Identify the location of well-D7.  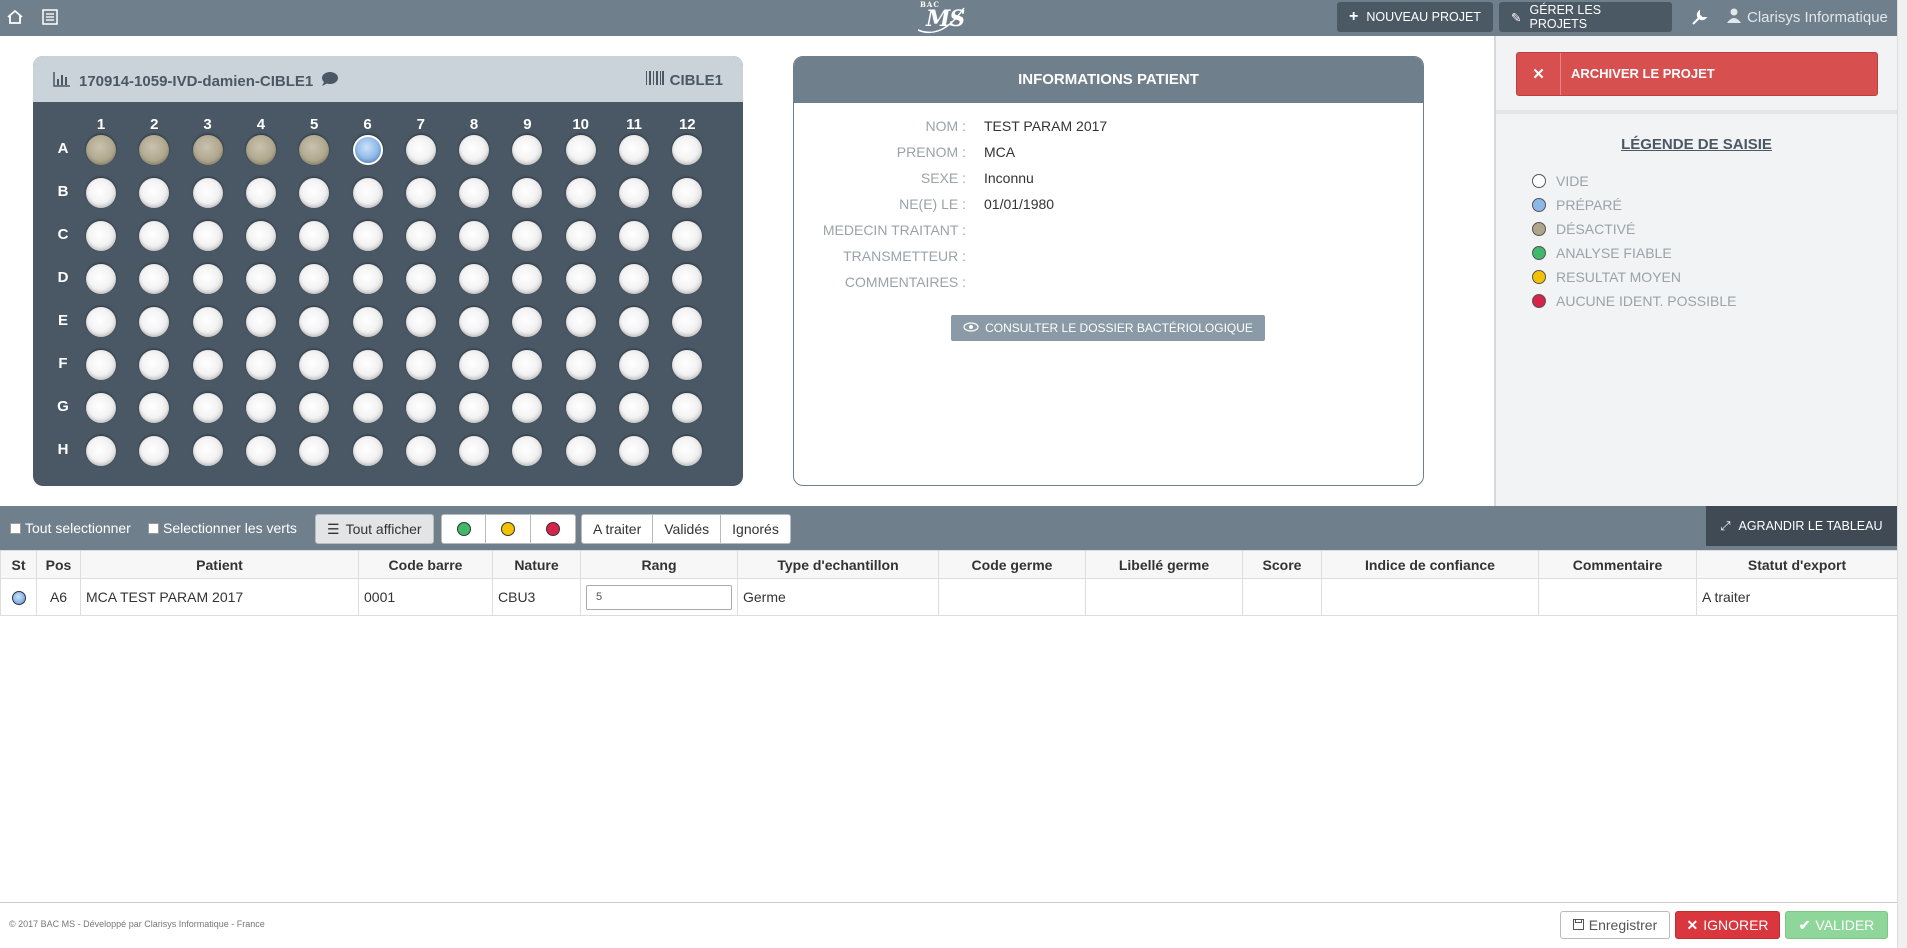
(420, 279).